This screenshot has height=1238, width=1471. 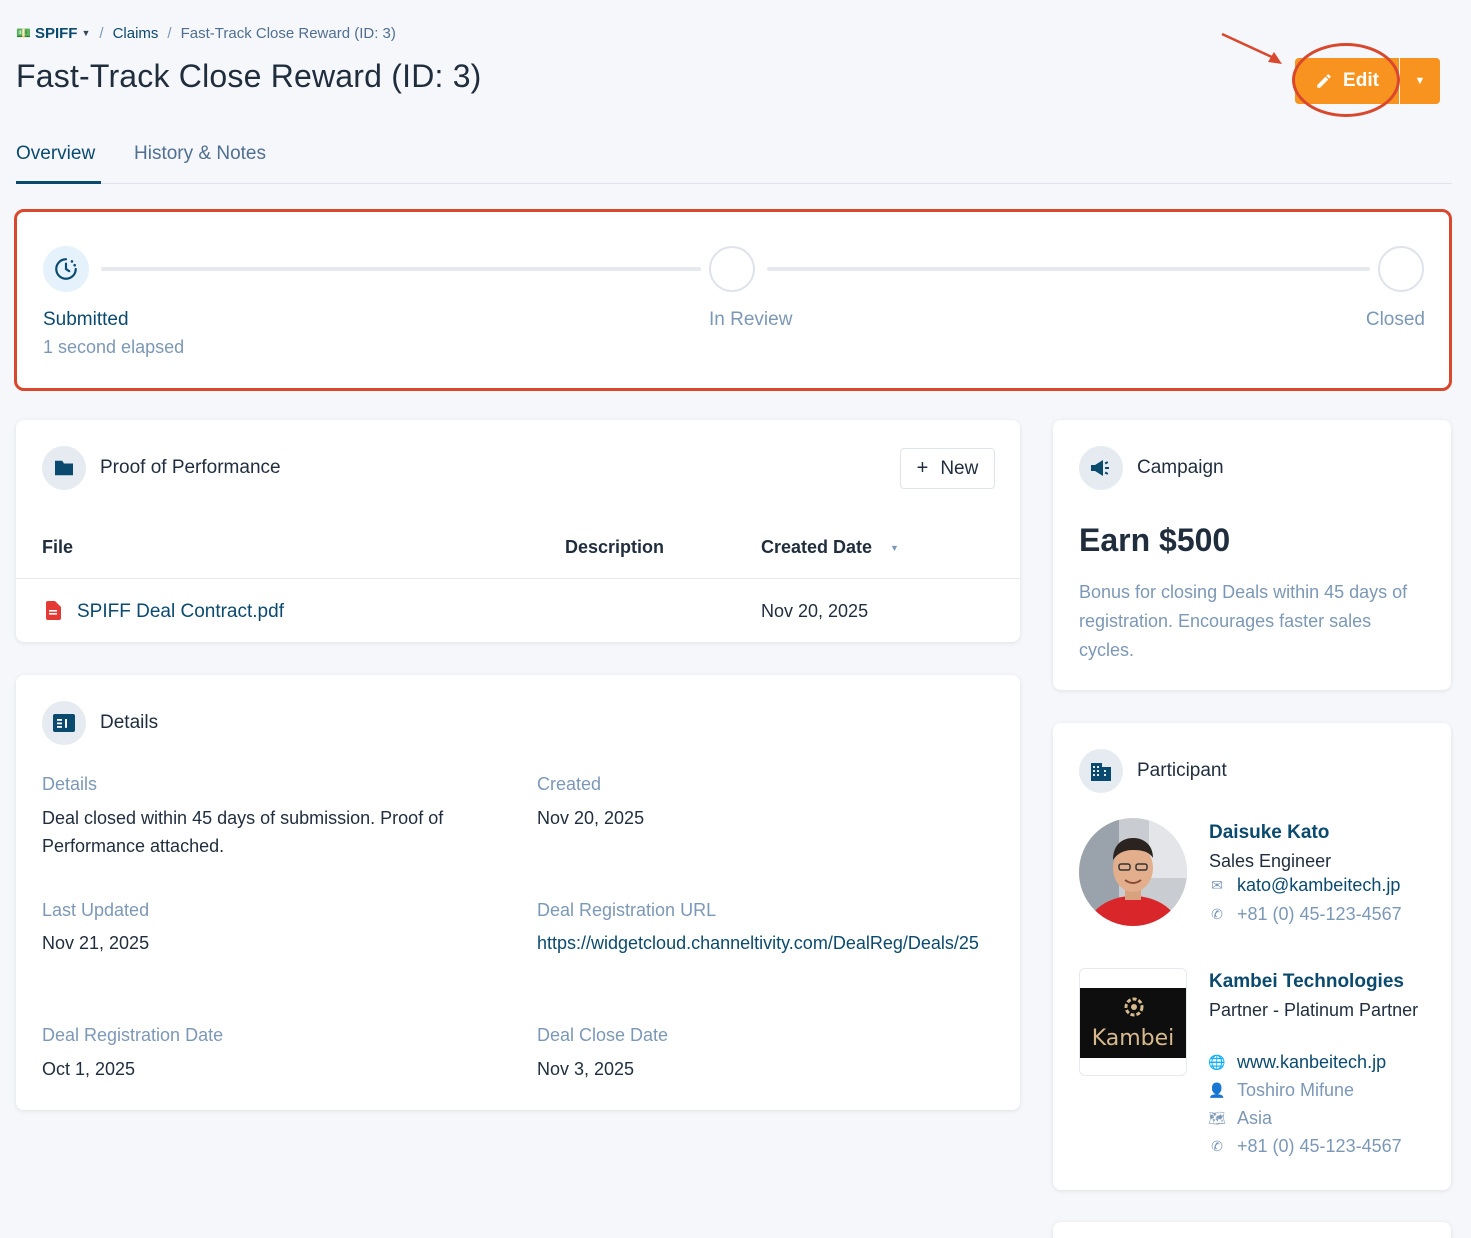 I want to click on field-label: Details, so click(x=70, y=784).